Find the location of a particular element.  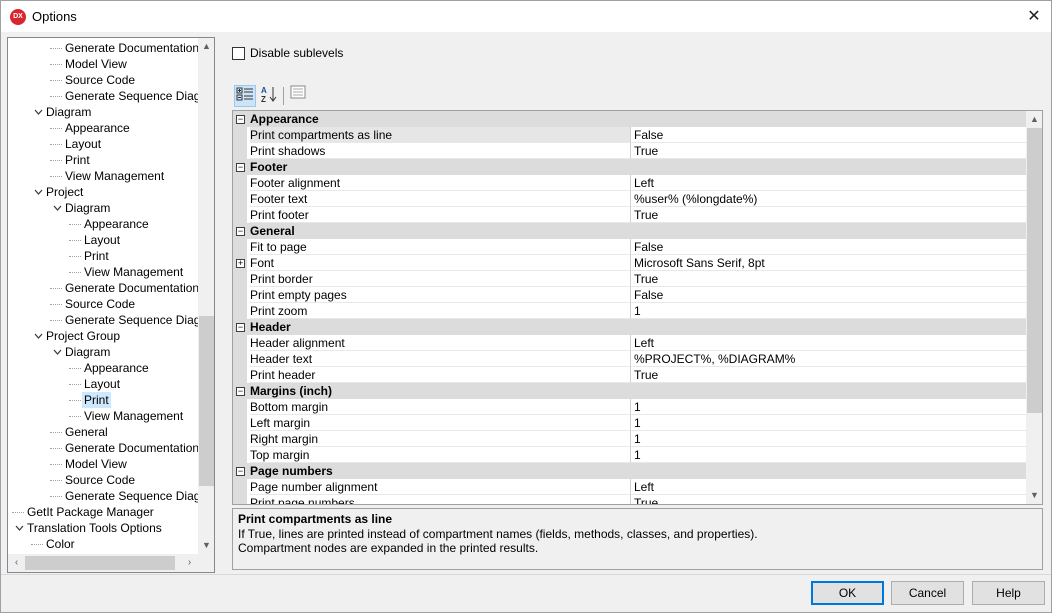

tree-scroll-thumb is located at coordinates (206, 401).